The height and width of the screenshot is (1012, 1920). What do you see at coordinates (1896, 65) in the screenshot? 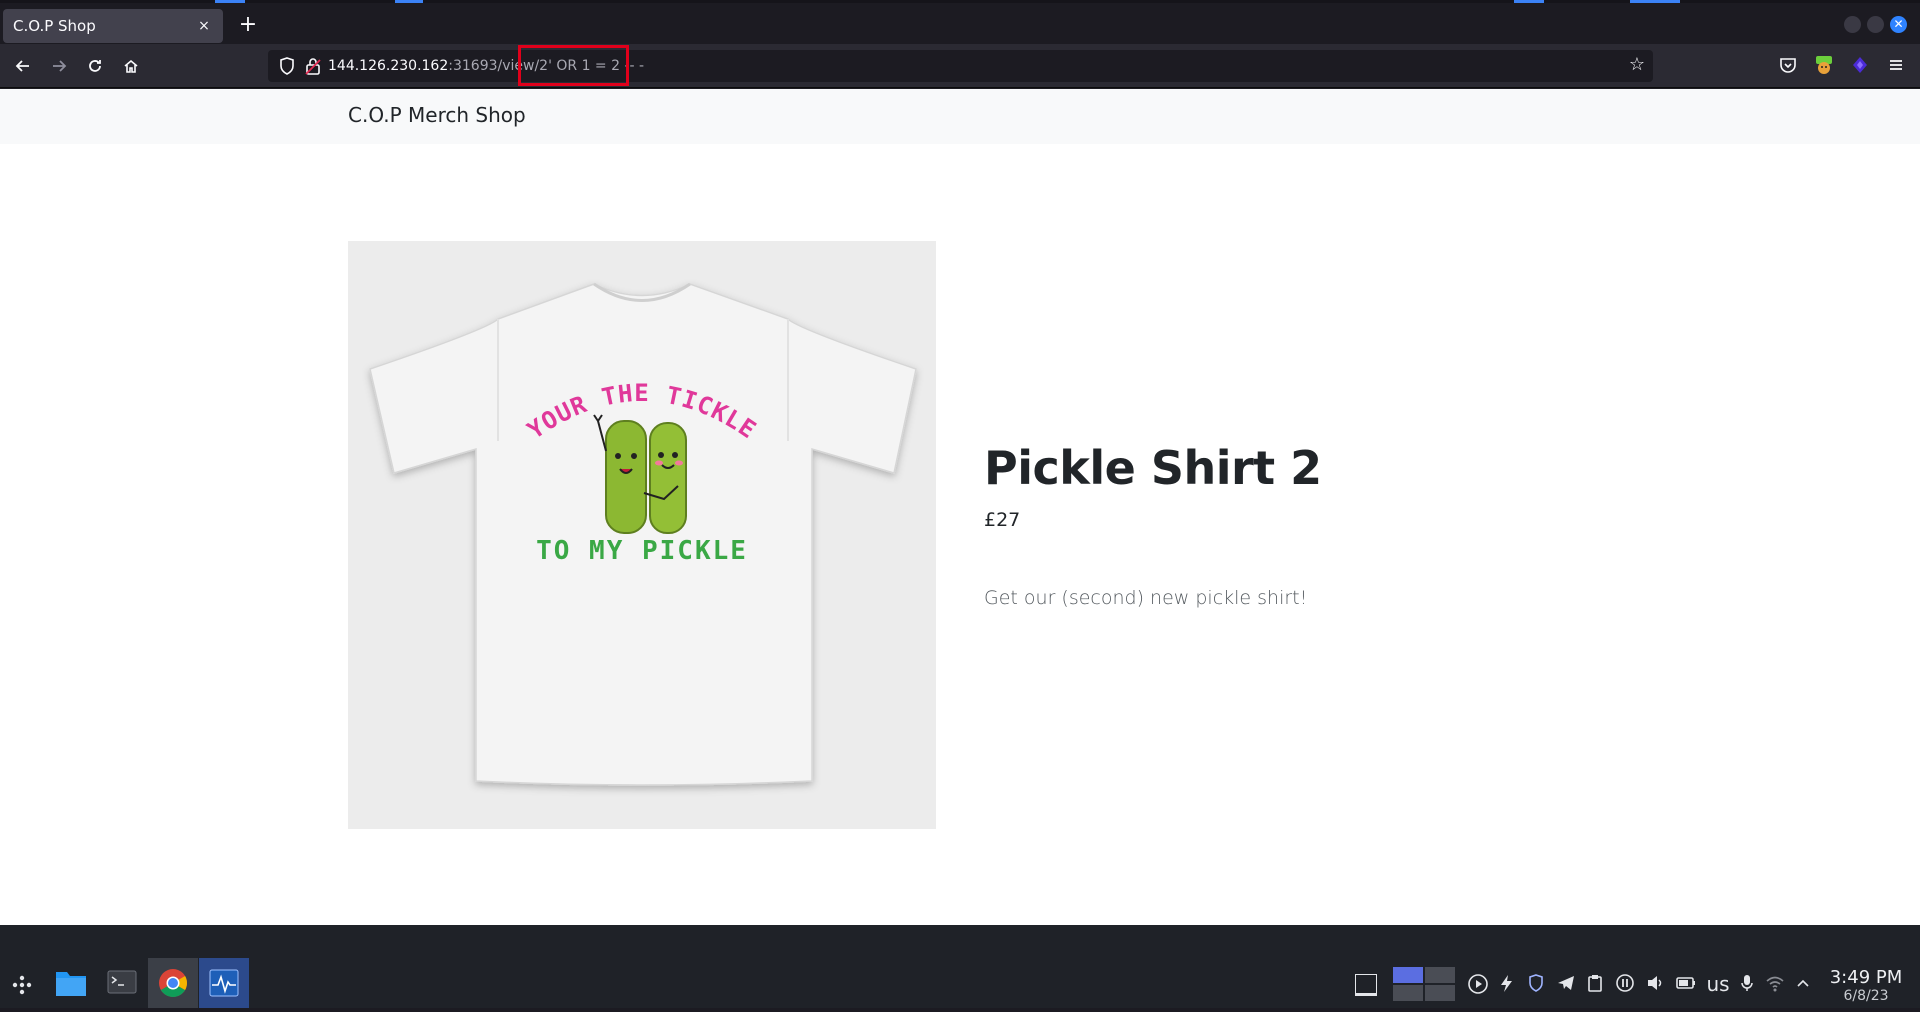
I see `menu-icon` at bounding box center [1896, 65].